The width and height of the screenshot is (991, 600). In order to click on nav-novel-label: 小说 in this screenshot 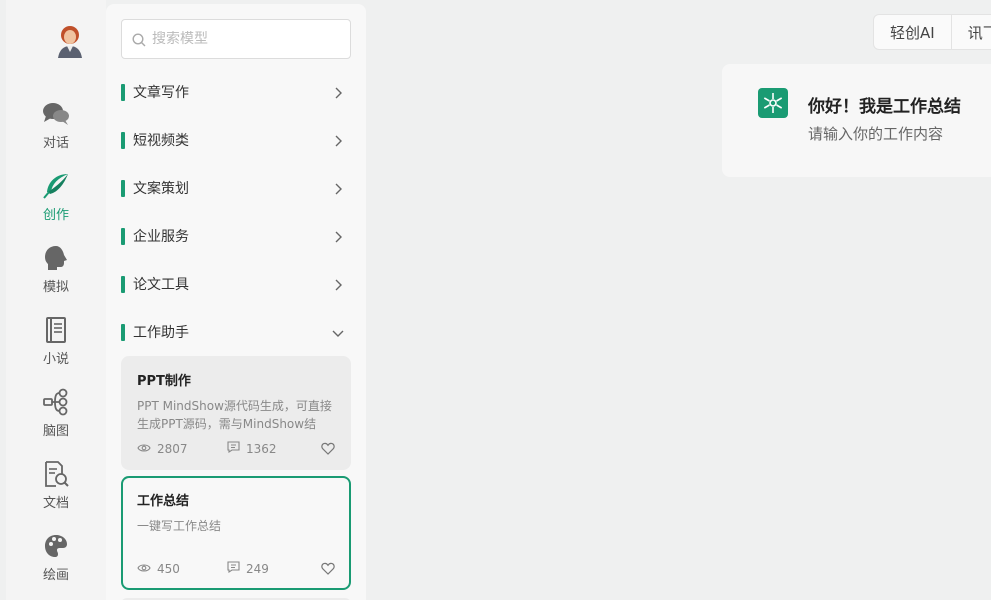, I will do `click(55, 359)`.